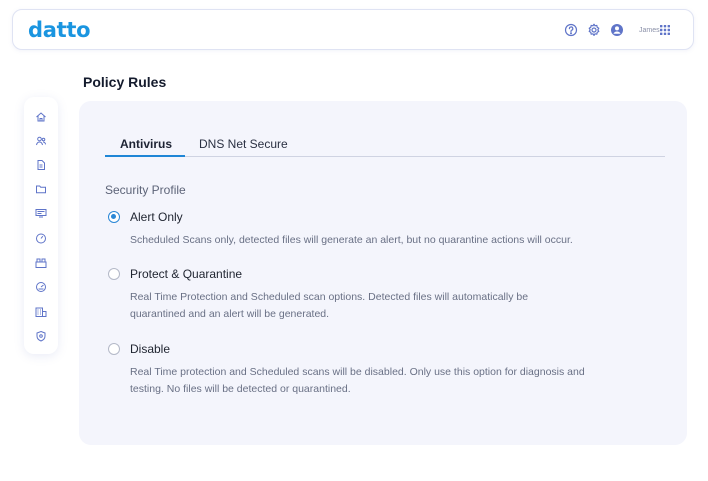 The image size is (708, 481). What do you see at coordinates (150, 349) in the screenshot?
I see `option-disable-label: Disable` at bounding box center [150, 349].